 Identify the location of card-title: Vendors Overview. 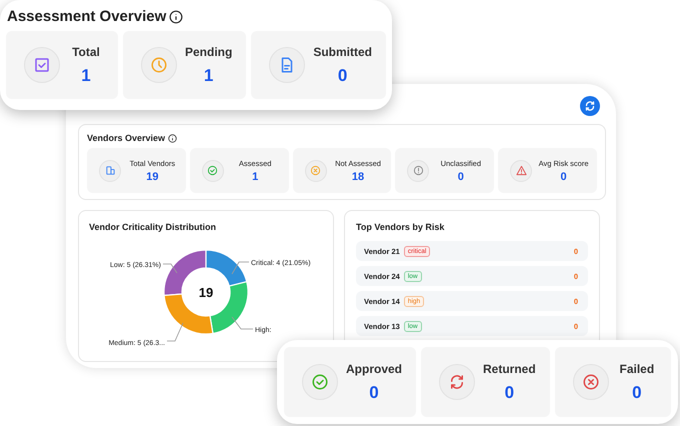
(126, 138).